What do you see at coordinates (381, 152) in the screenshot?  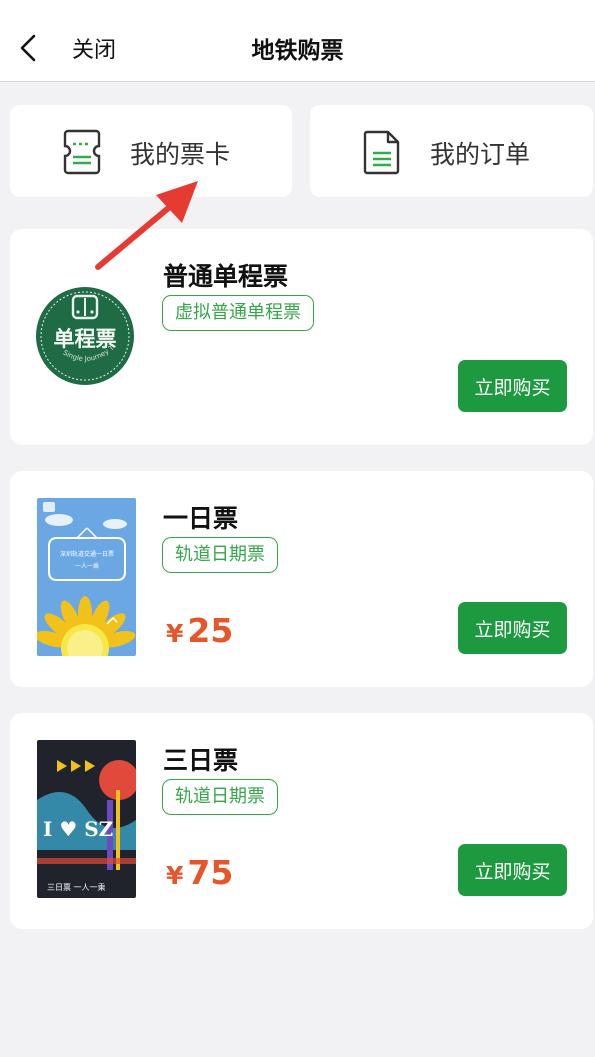 I see `order-document-icon` at bounding box center [381, 152].